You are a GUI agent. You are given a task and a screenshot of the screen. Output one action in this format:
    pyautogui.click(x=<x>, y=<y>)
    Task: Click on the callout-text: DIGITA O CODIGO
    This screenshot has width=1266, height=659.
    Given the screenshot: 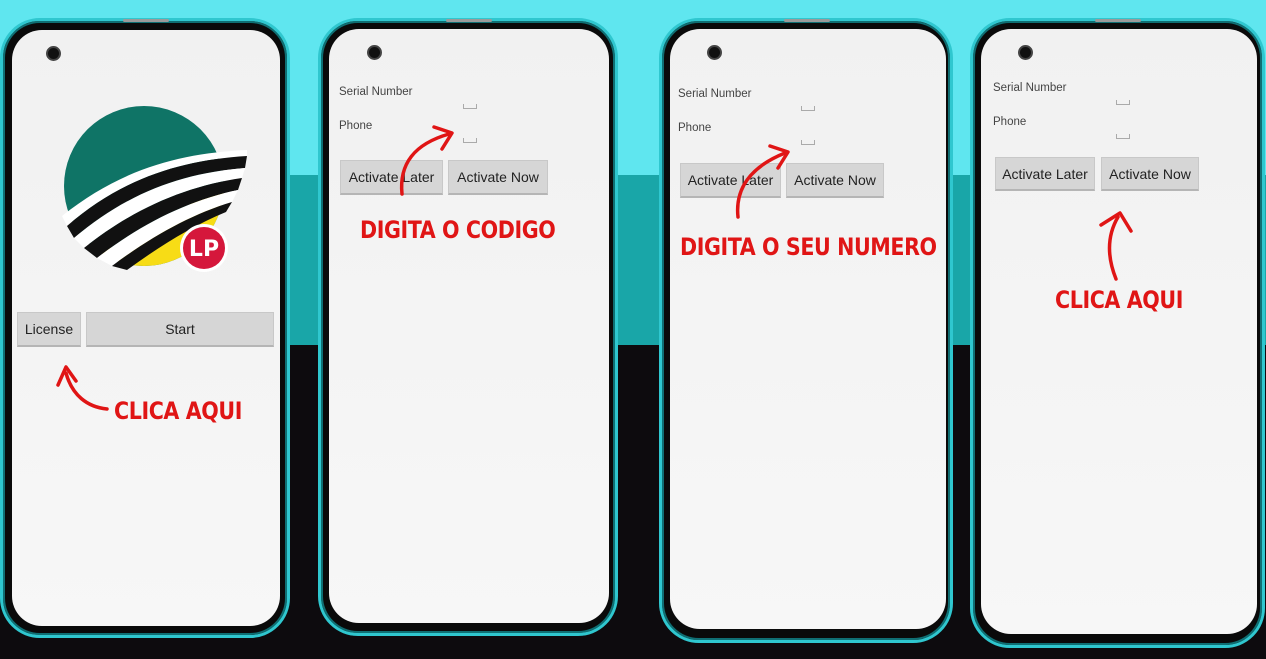 What is the action you would take?
    pyautogui.click(x=458, y=230)
    